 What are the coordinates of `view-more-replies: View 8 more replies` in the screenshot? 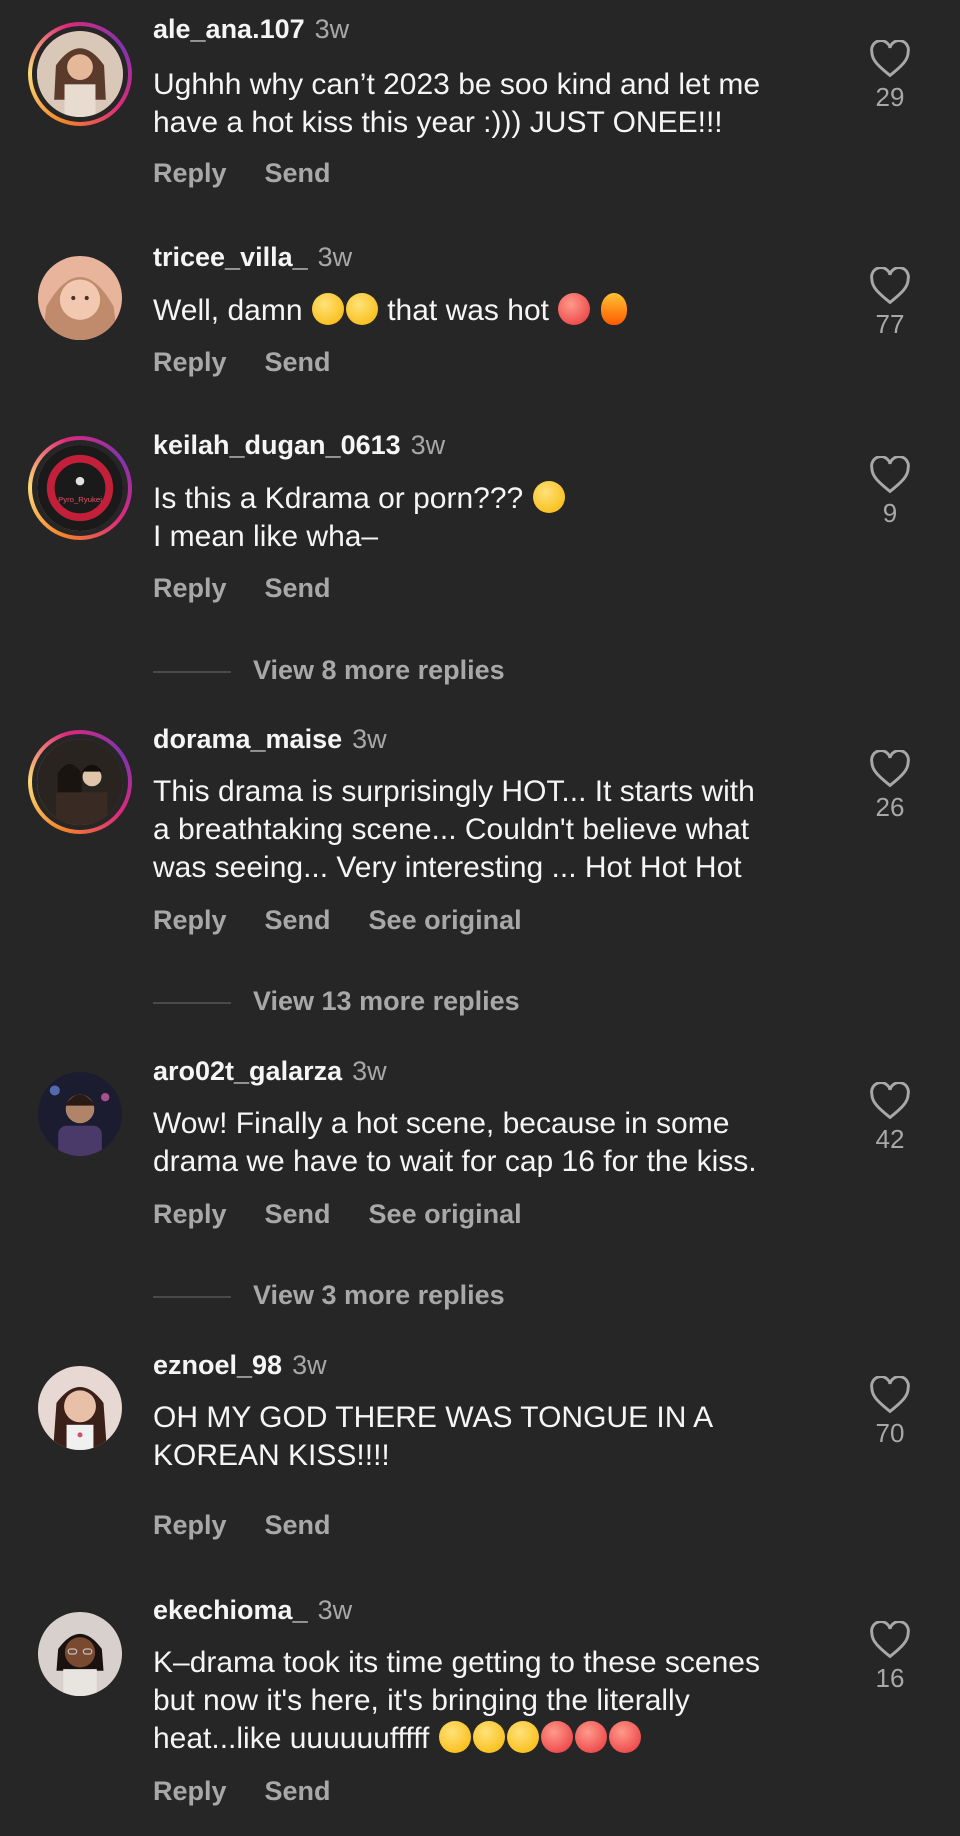 It's located at (329, 670).